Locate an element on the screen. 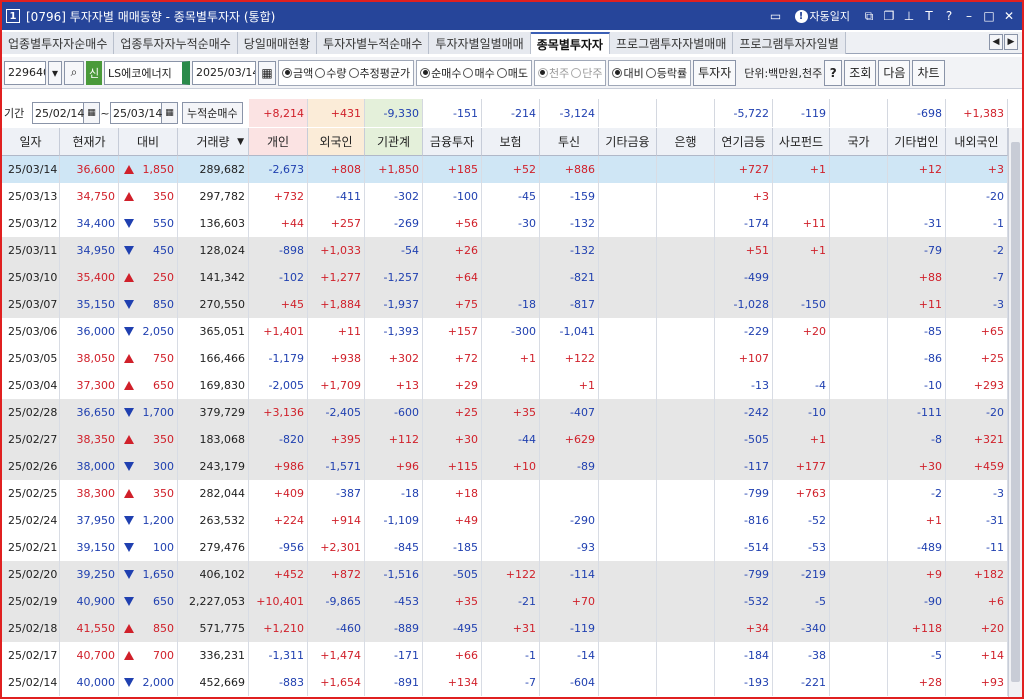  column-header-8: 보험 is located at coordinates (511, 142).